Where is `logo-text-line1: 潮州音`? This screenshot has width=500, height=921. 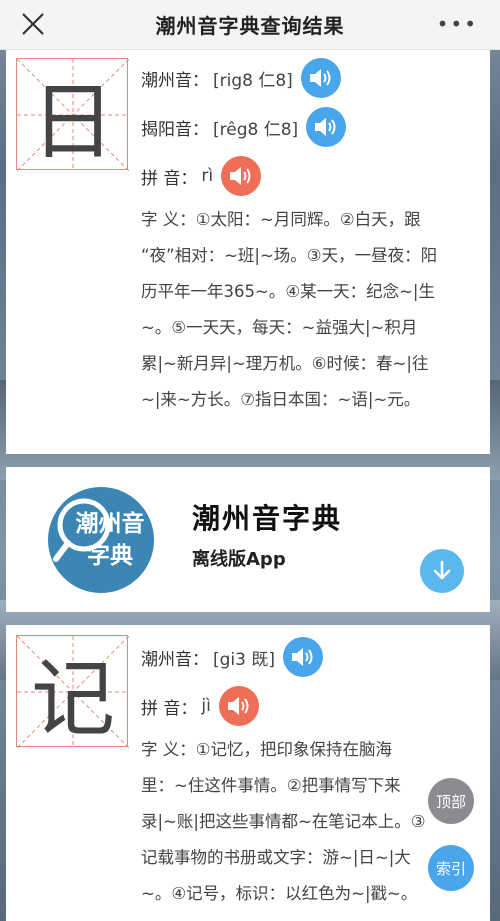 logo-text-line1: 潮州音 is located at coordinates (110, 523).